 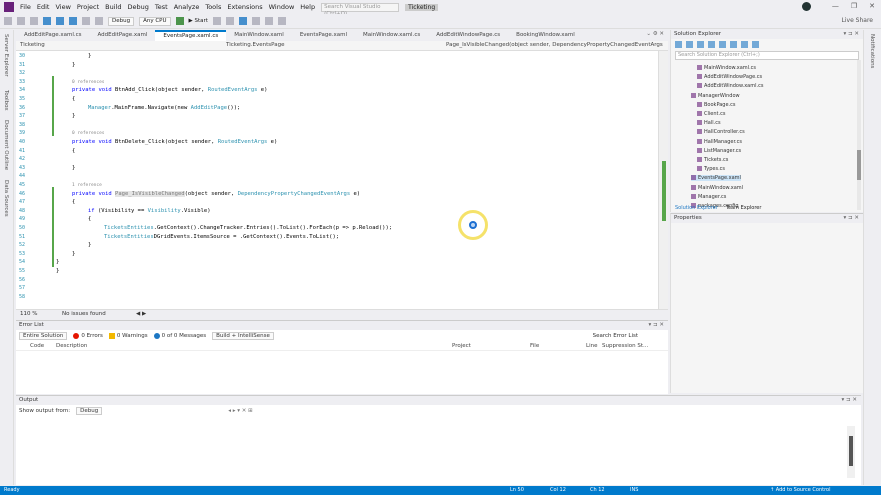 What do you see at coordinates (615, 336) in the screenshot?
I see `error-search-input: Search Error List` at bounding box center [615, 336].